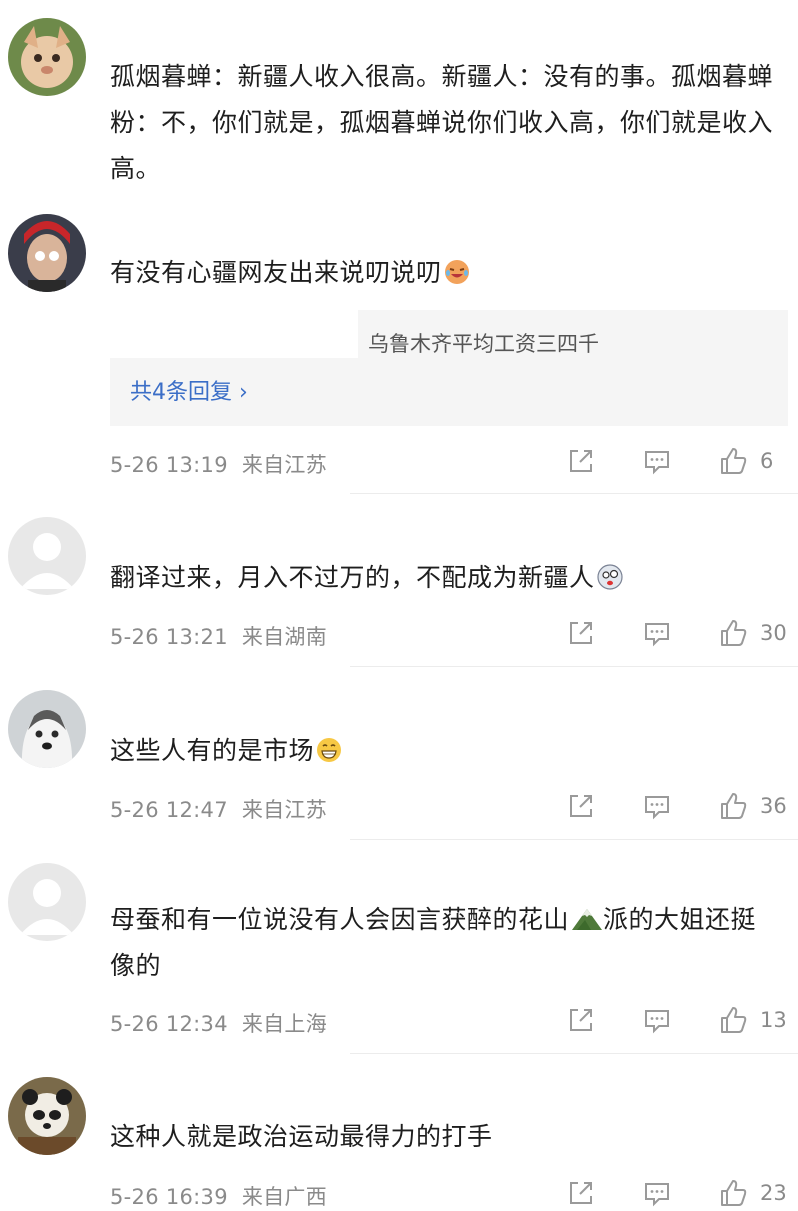 The image size is (798, 1211). What do you see at coordinates (169, 465) in the screenshot?
I see `comment-date: 5-26 13:19` at bounding box center [169, 465].